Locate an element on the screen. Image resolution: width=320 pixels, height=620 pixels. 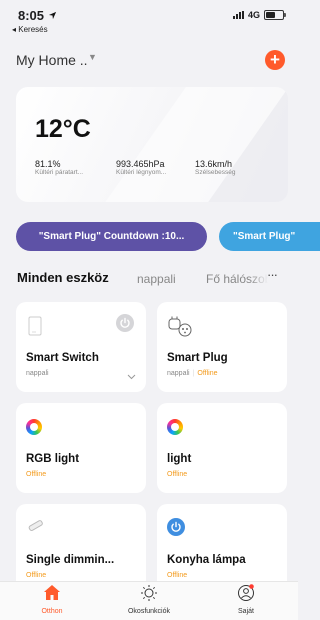
device-name: RGB light is located at coordinates (53, 459).